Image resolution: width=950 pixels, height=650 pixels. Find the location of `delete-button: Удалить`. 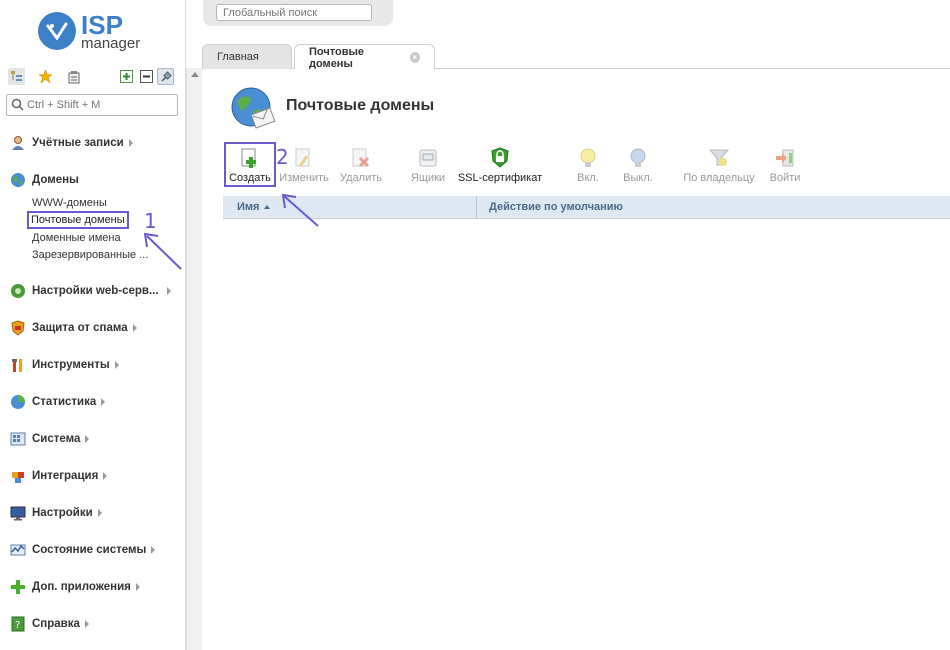

delete-button: Удалить is located at coordinates (361, 167).